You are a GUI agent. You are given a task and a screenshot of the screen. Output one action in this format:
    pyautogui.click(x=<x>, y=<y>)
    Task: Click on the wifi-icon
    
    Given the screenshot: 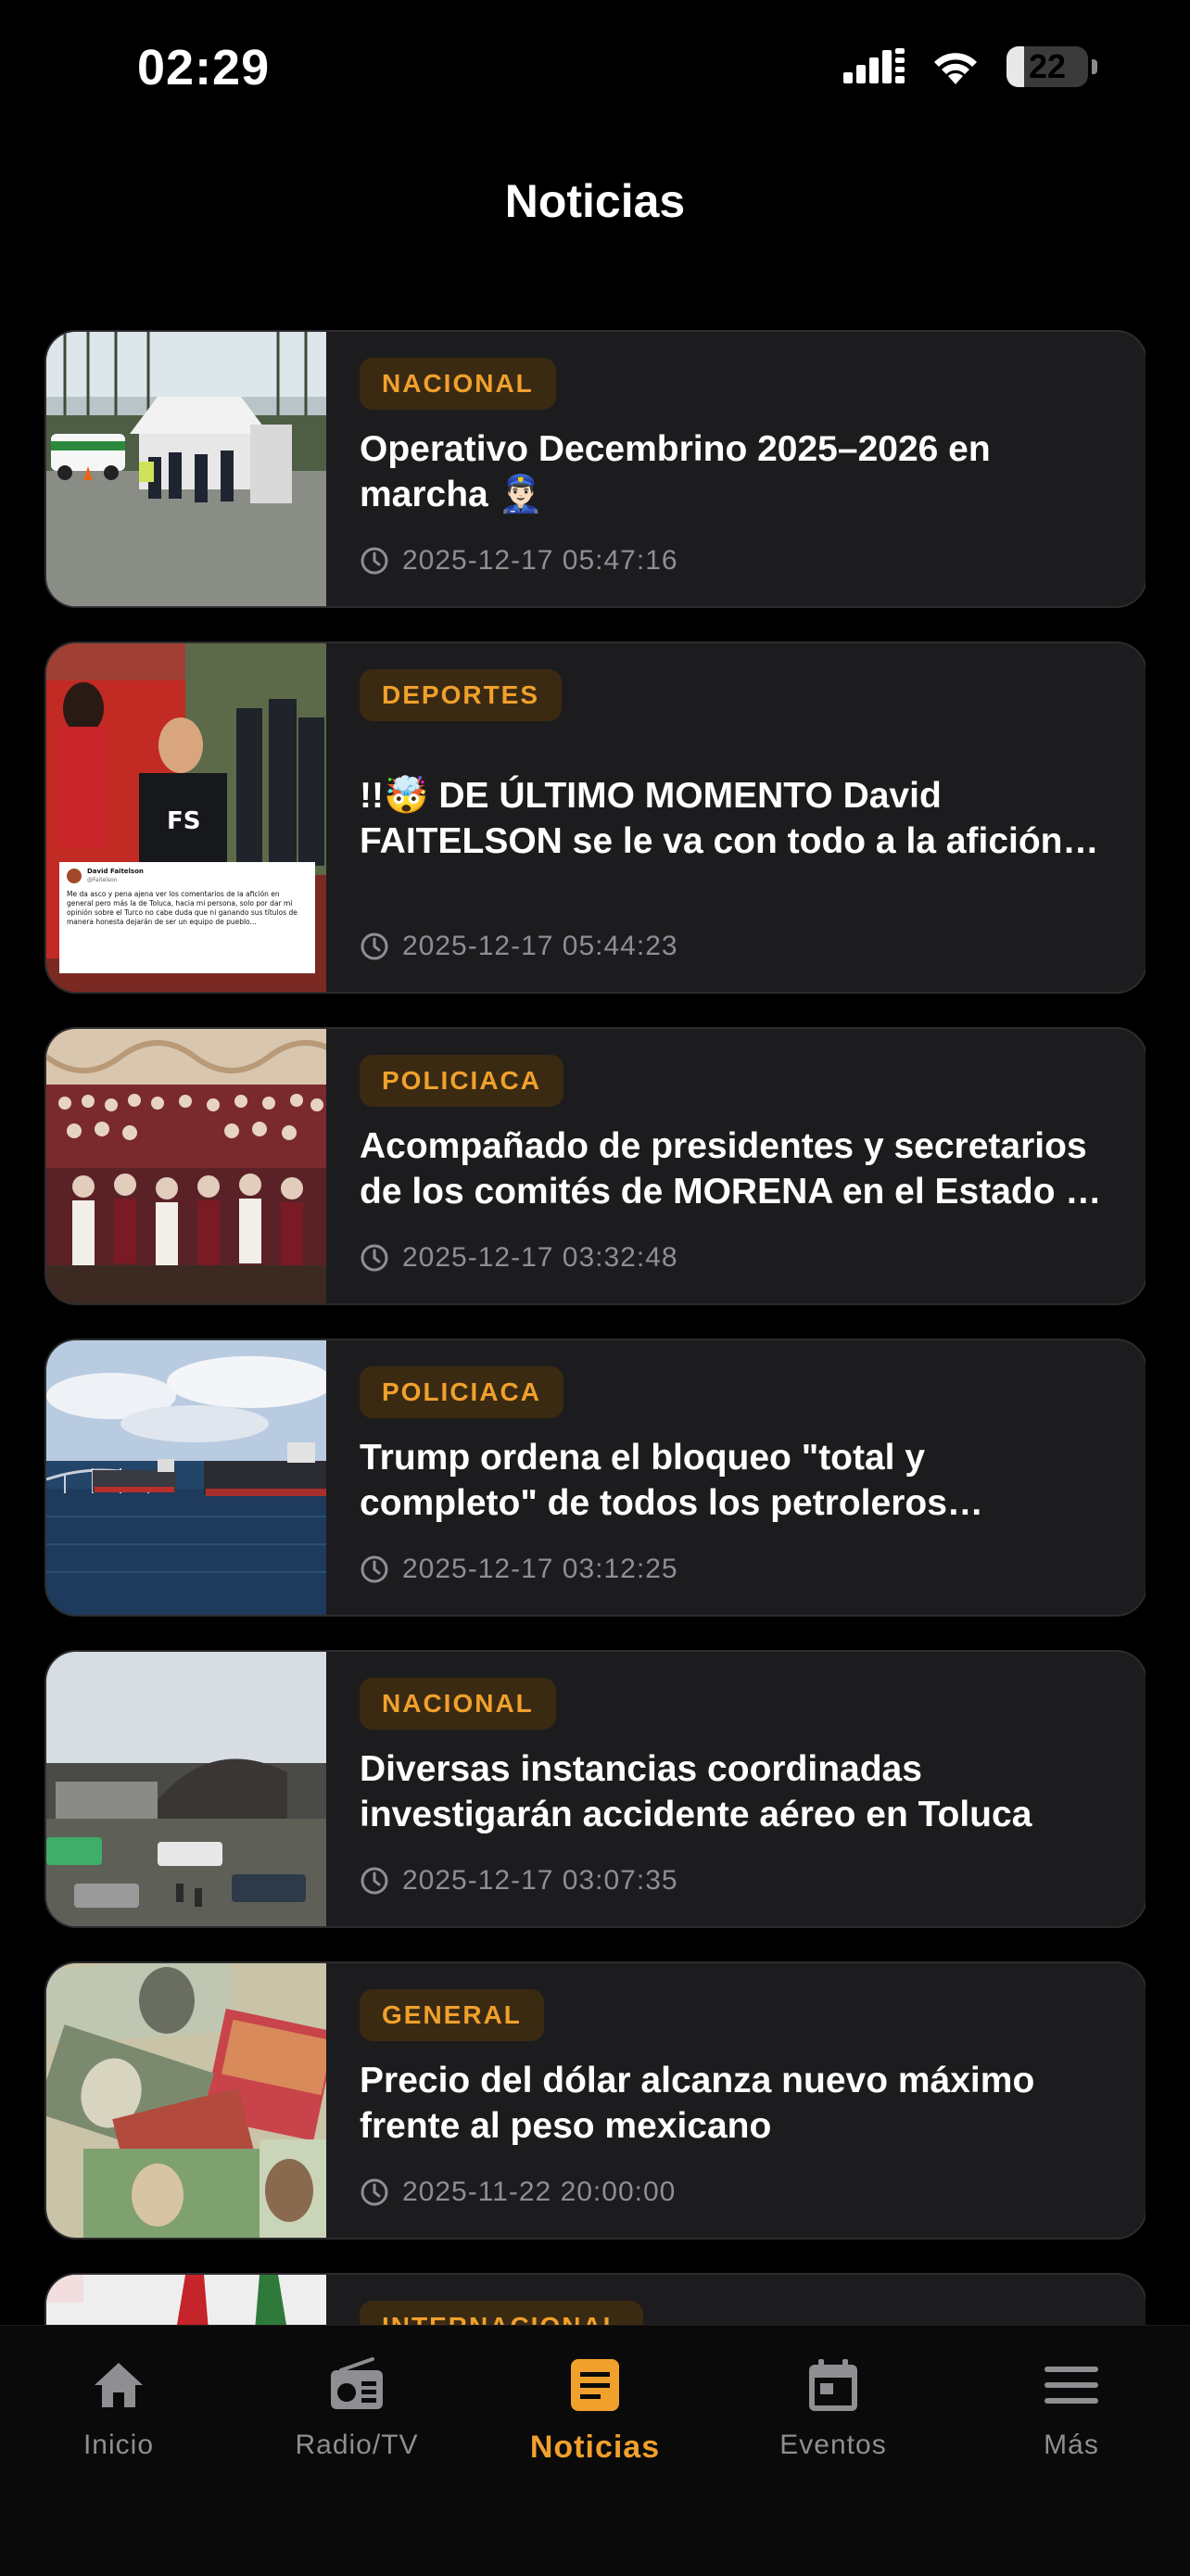 What is the action you would take?
    pyautogui.click(x=956, y=68)
    